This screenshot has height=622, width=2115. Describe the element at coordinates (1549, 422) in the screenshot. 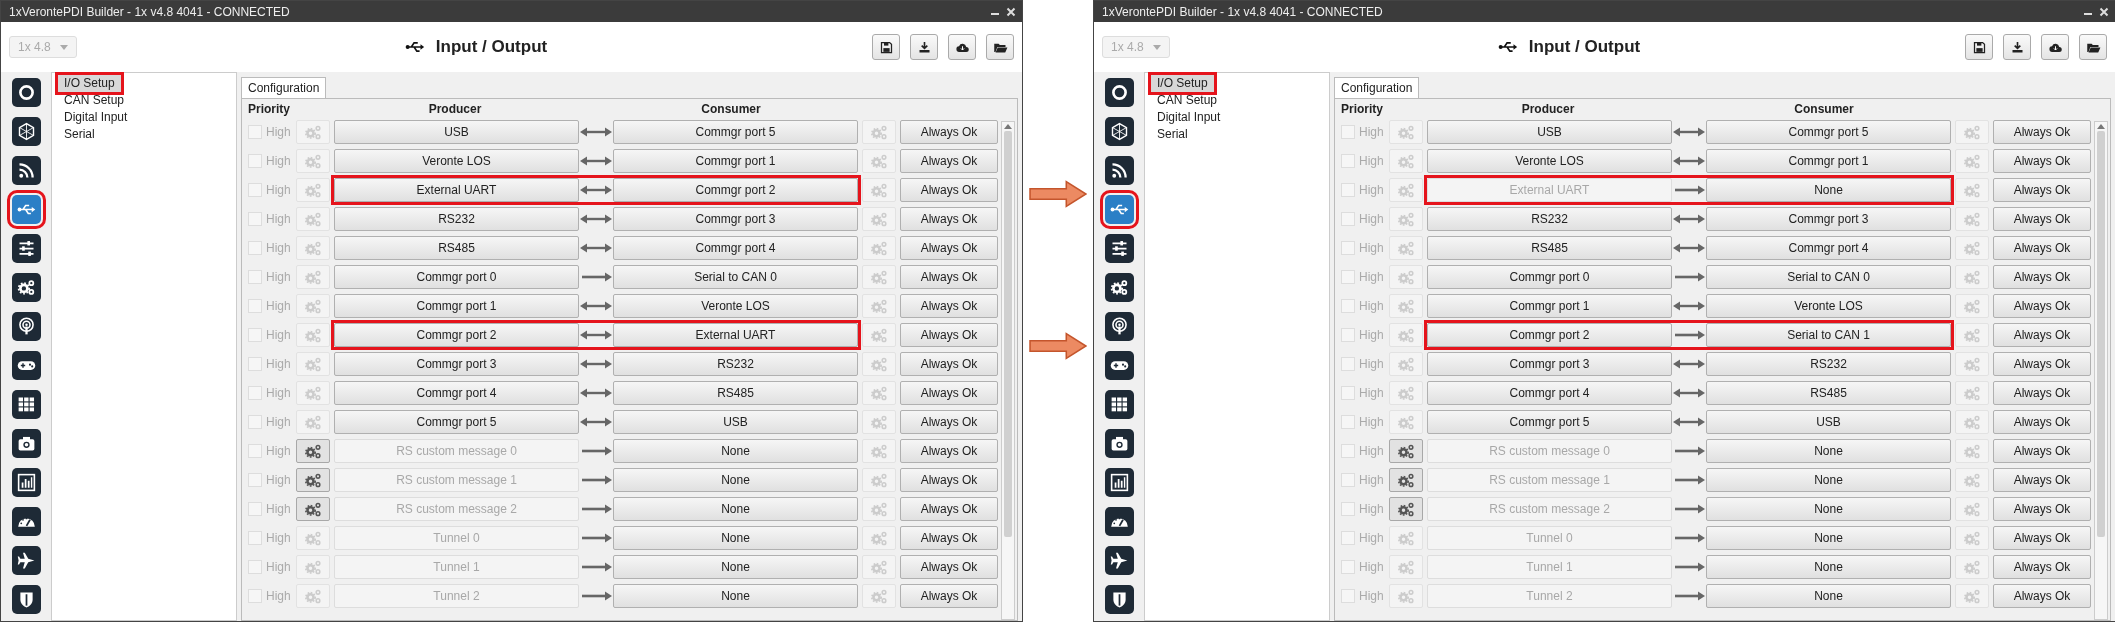

I see `producer-button: Commgr port 5` at that location.